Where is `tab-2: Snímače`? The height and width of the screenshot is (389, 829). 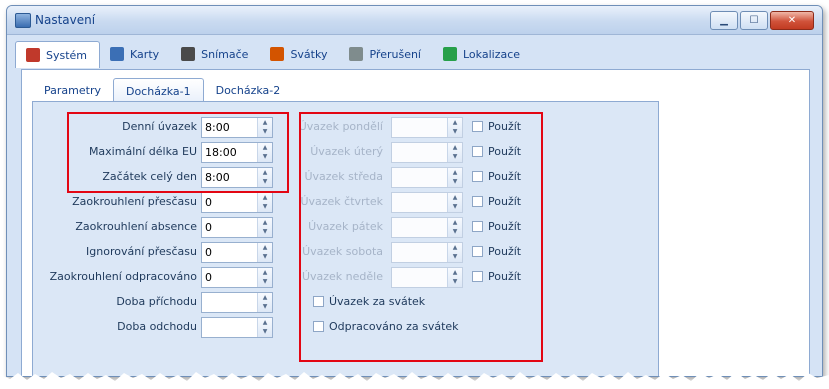 tab-2: Snímače is located at coordinates (215, 54).